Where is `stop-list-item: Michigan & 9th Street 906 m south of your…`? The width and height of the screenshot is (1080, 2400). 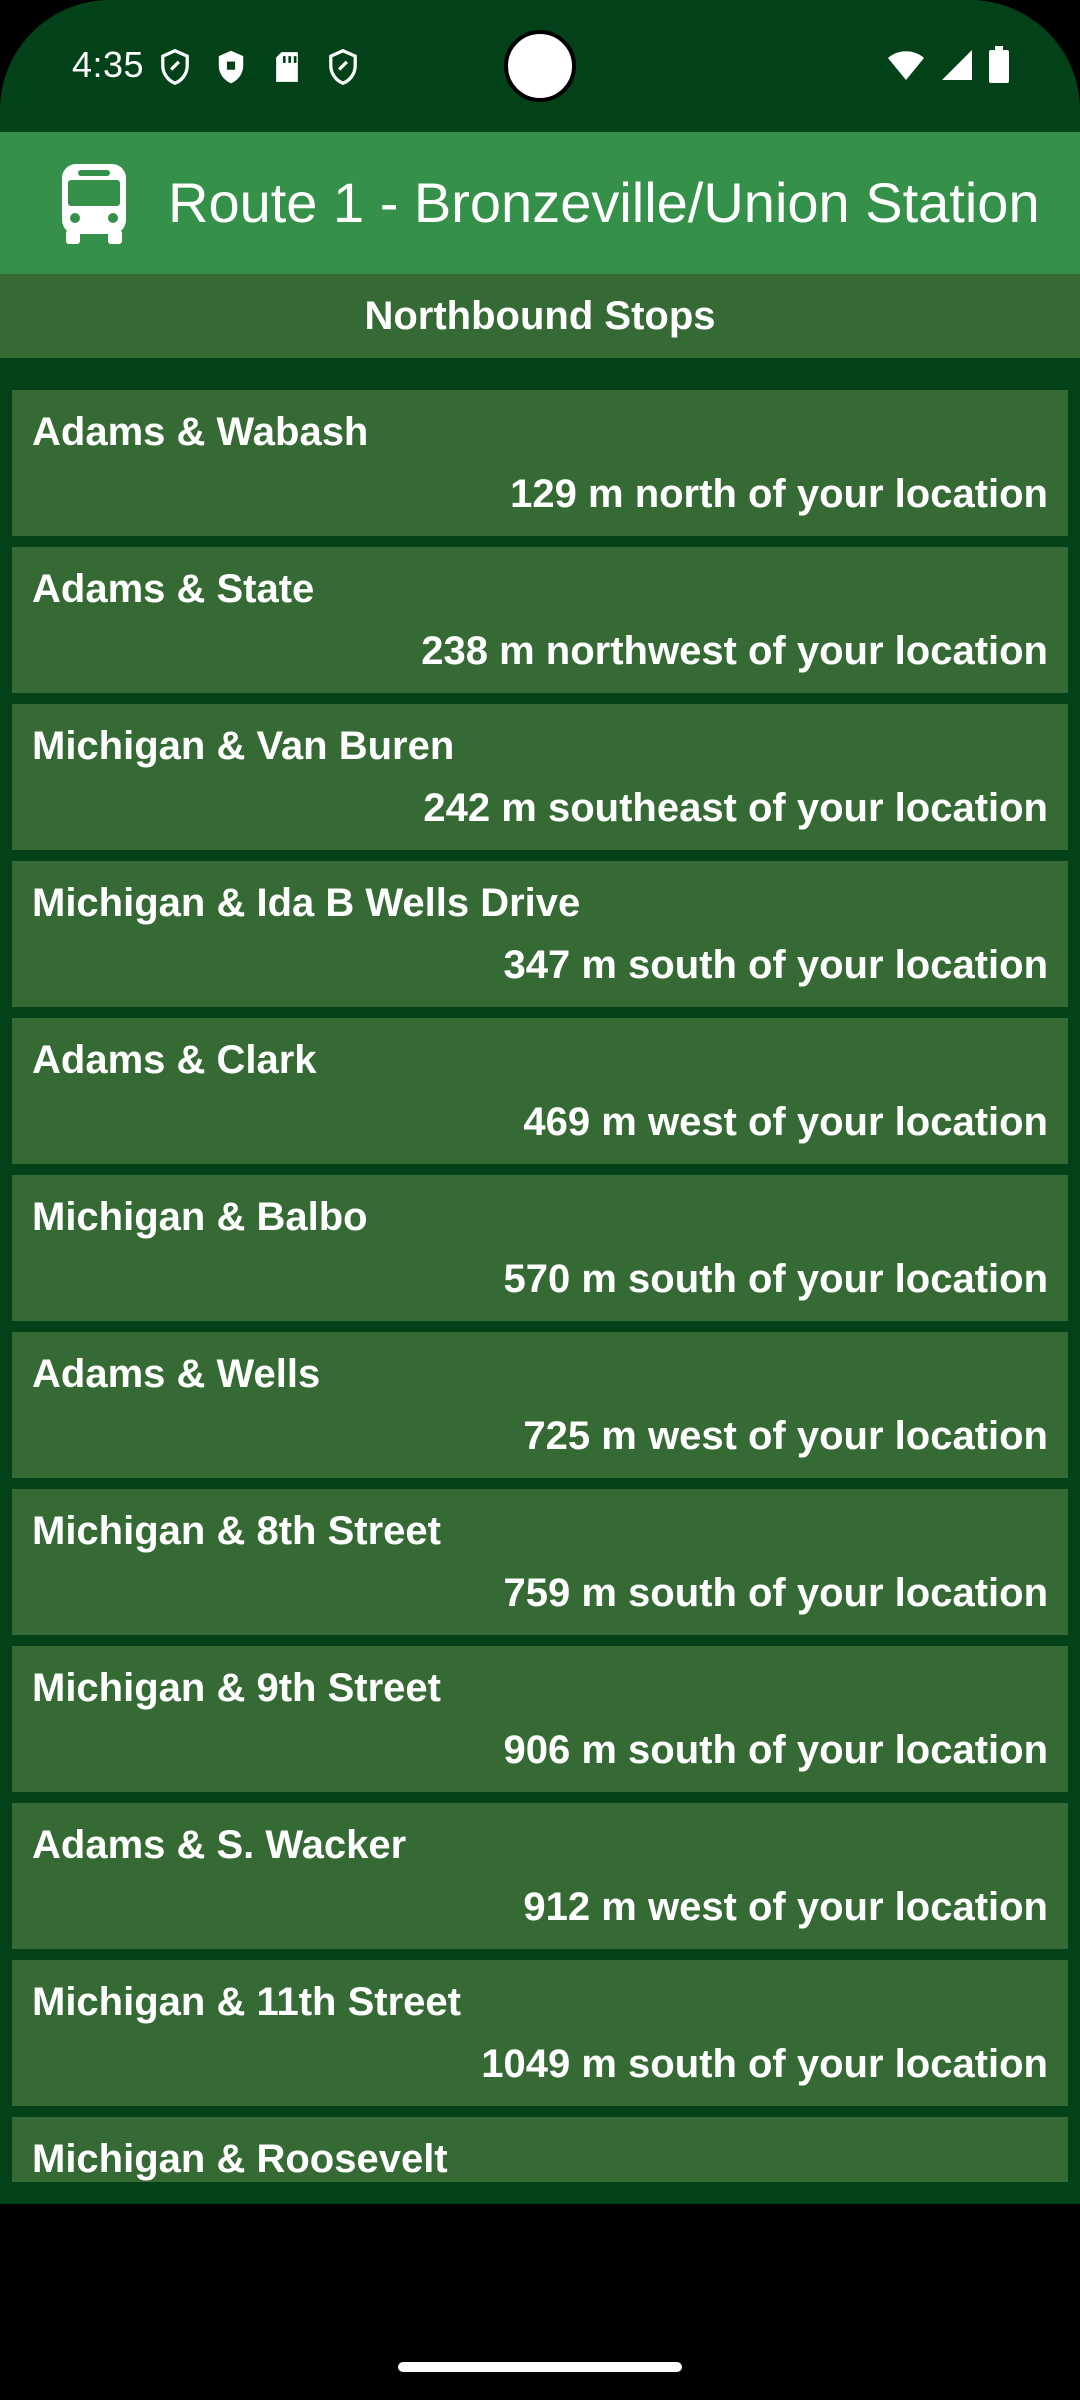 stop-list-item: Michigan & 9th Street 906 m south of your… is located at coordinates (540, 1719).